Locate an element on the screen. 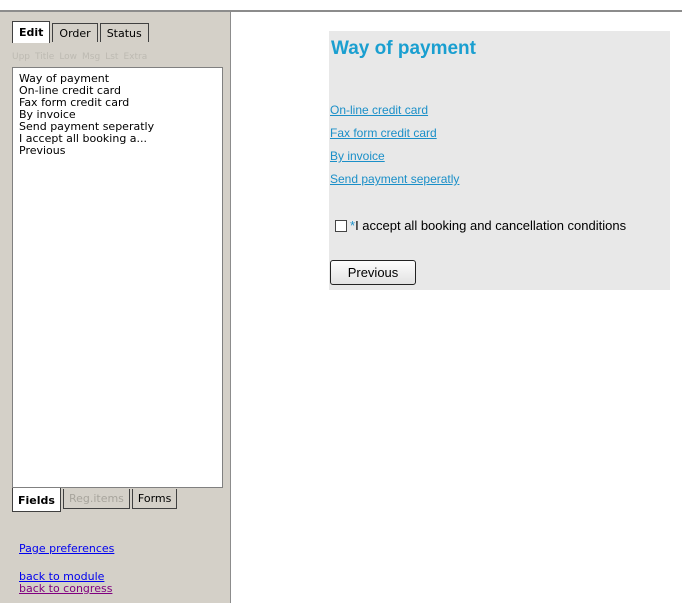 Image resolution: width=682 pixels, height=603 pixels. toolbar-lst-button: Lst is located at coordinates (111, 57).